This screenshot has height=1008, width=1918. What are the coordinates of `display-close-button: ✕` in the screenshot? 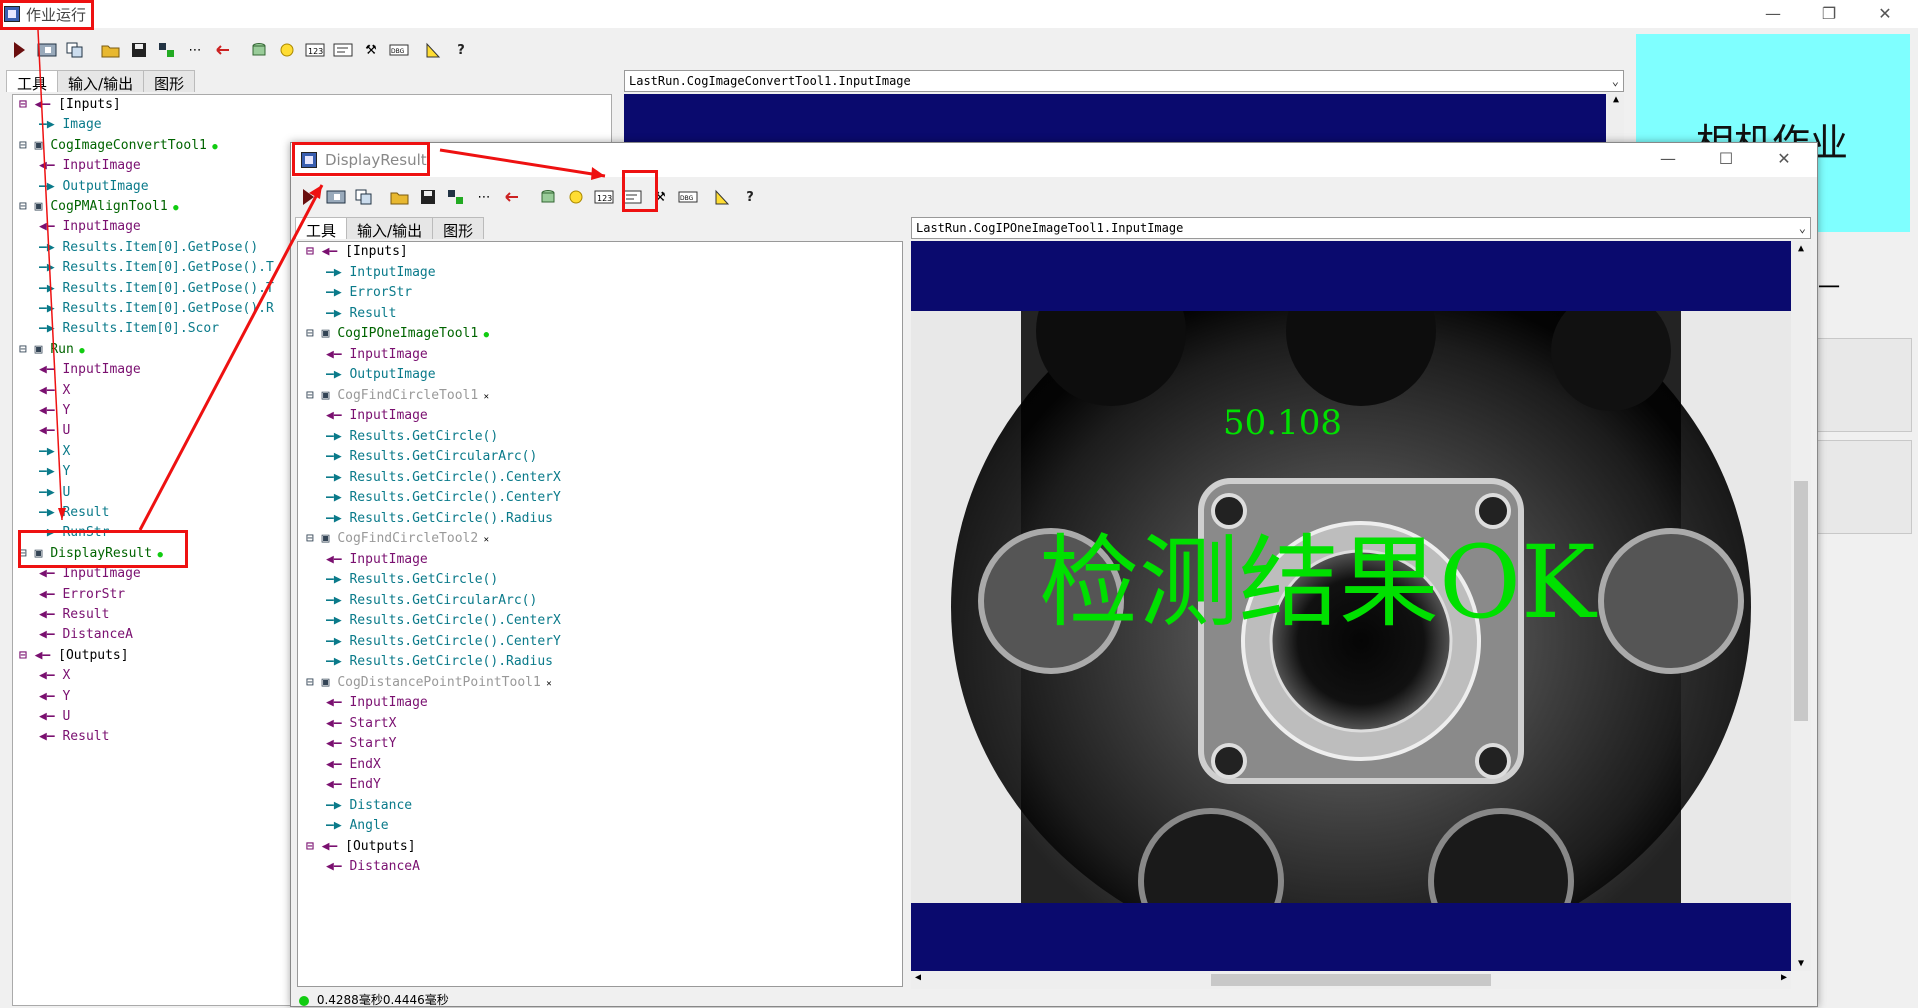 It's located at (1784, 159).